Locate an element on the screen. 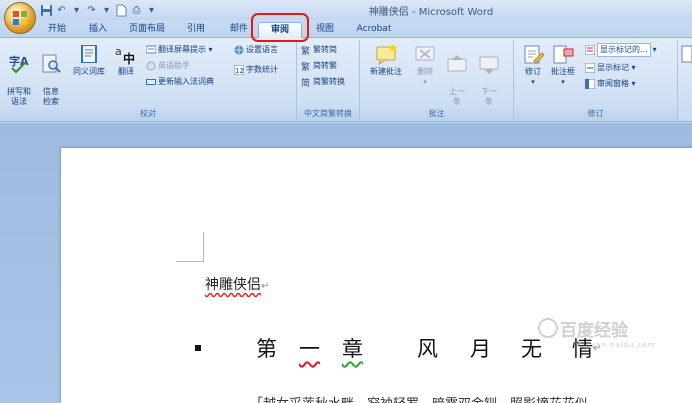 This screenshot has width=692, height=403. thesaurus-button: 同义词库 is located at coordinates (89, 60).